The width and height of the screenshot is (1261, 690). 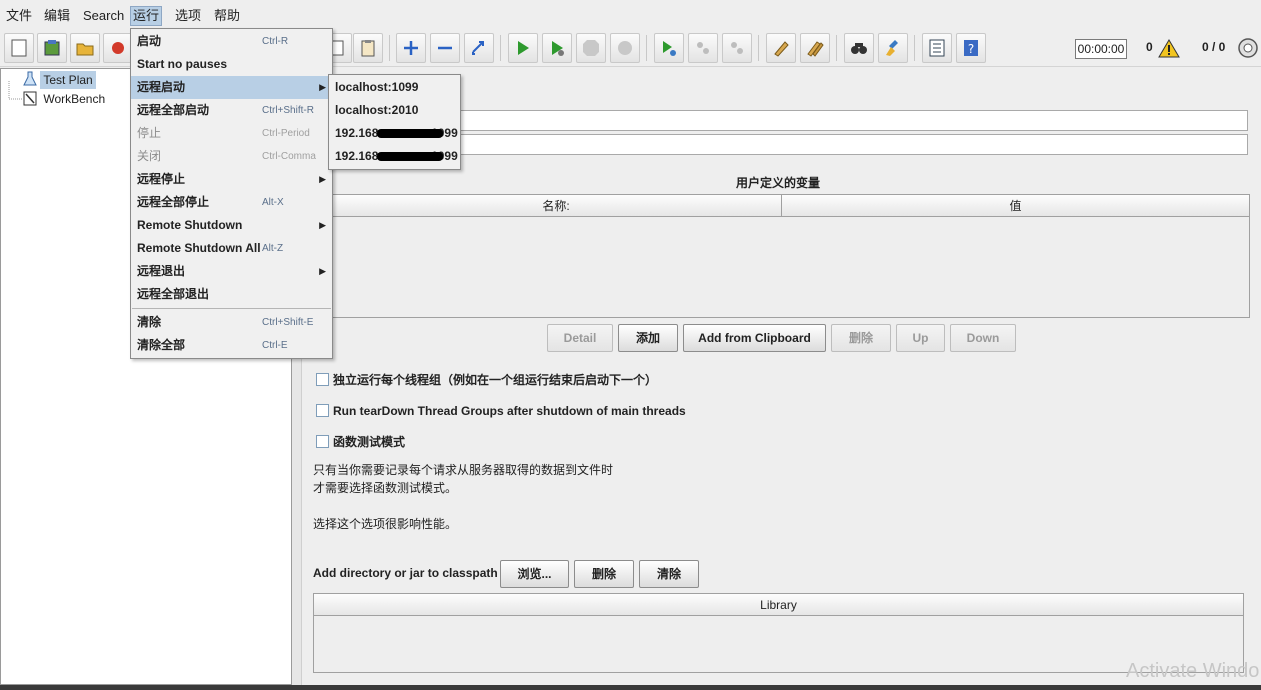 I want to click on up-button: Up, so click(x=920, y=338).